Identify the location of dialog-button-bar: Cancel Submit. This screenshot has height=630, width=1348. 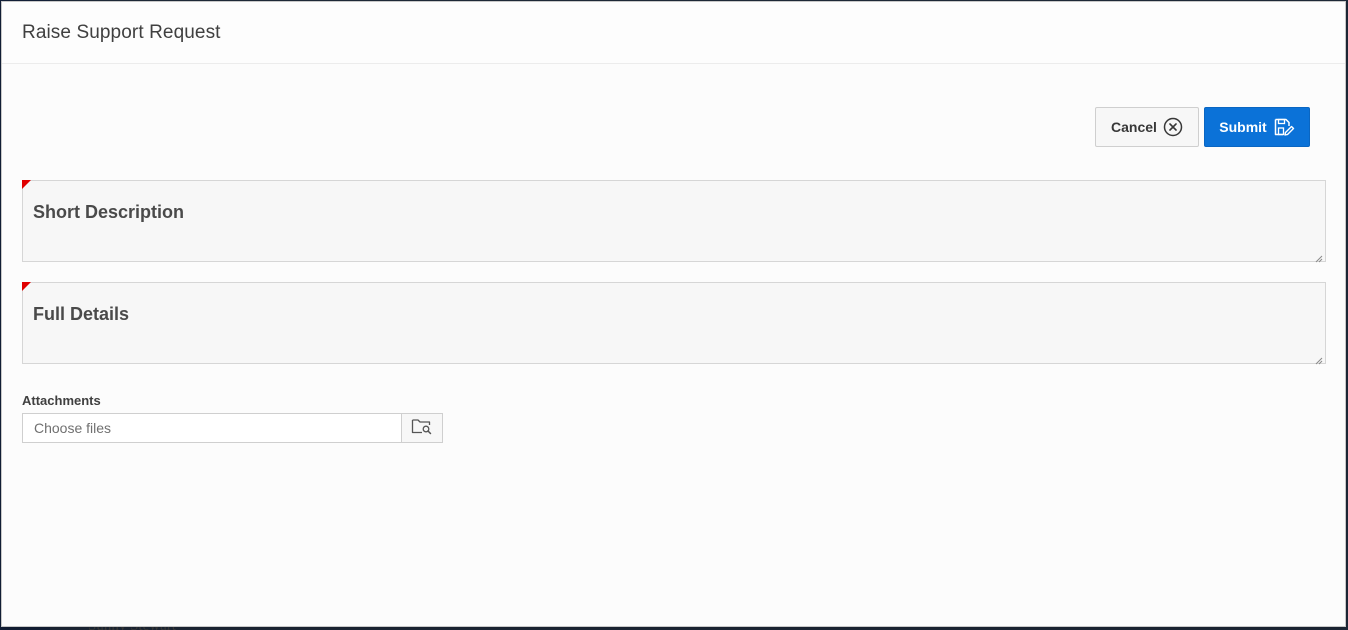
(1202, 127).